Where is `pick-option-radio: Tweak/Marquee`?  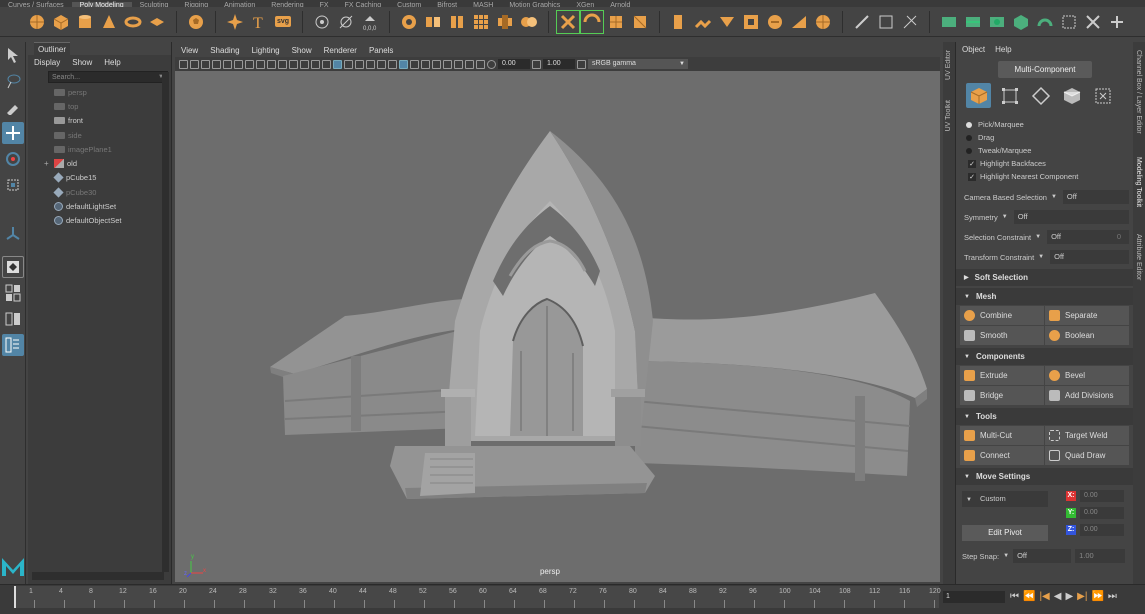
pick-option-radio: Tweak/Marquee is located at coordinates (1044, 150).